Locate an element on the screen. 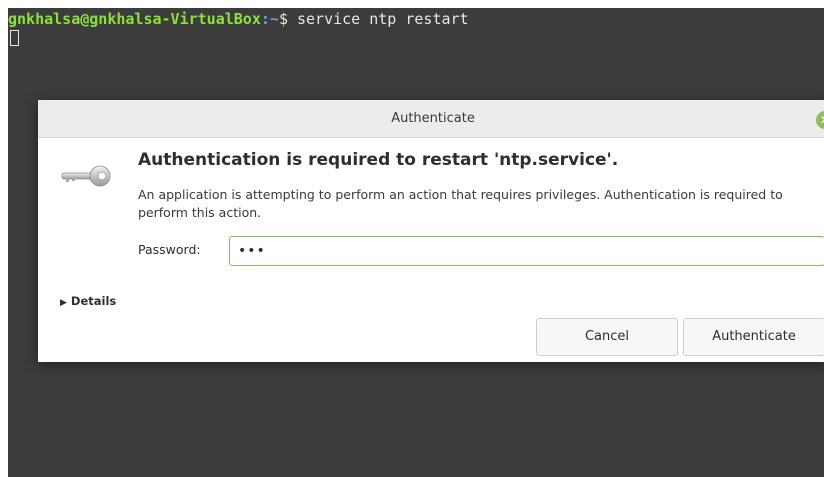 Image resolution: width=824 pixels, height=477 pixels. password-label: Password: is located at coordinates (169, 249).